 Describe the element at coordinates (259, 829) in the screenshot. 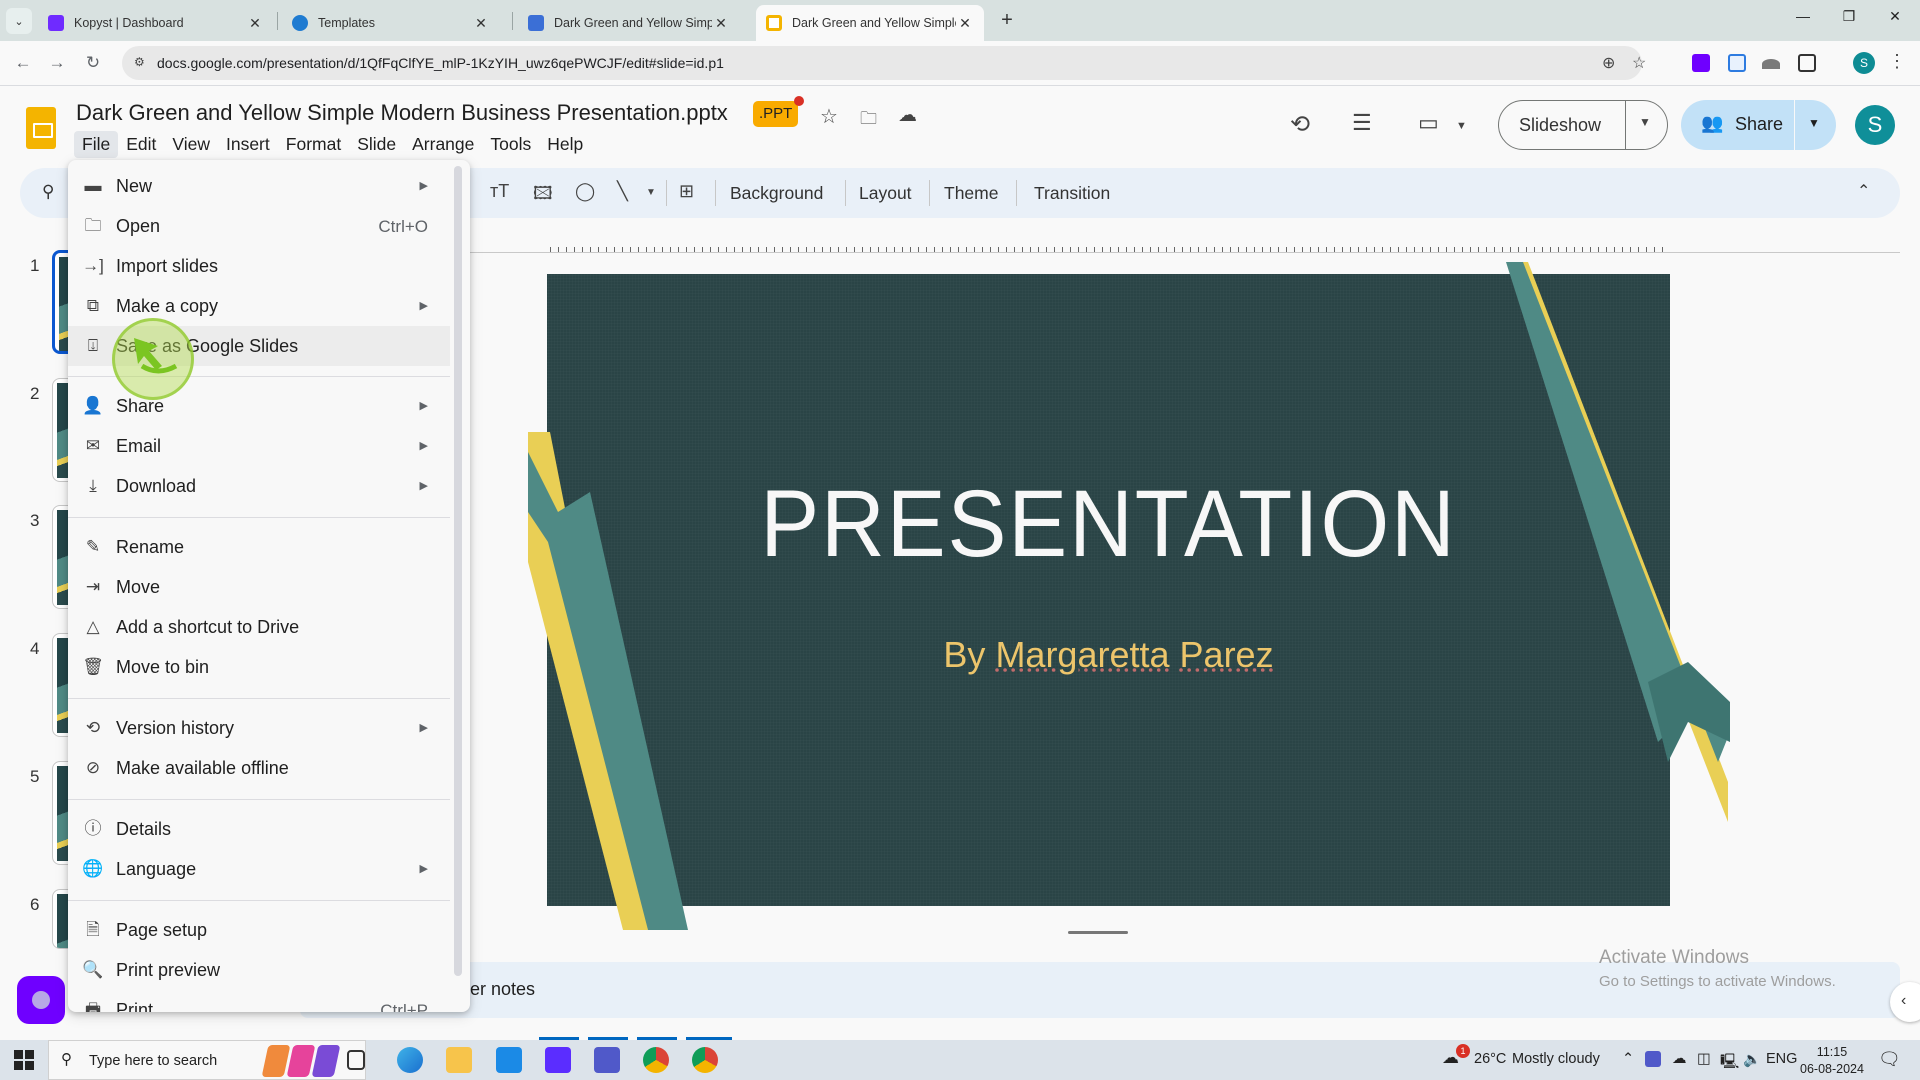

I see `menu-item-details: ⓘ Details` at that location.